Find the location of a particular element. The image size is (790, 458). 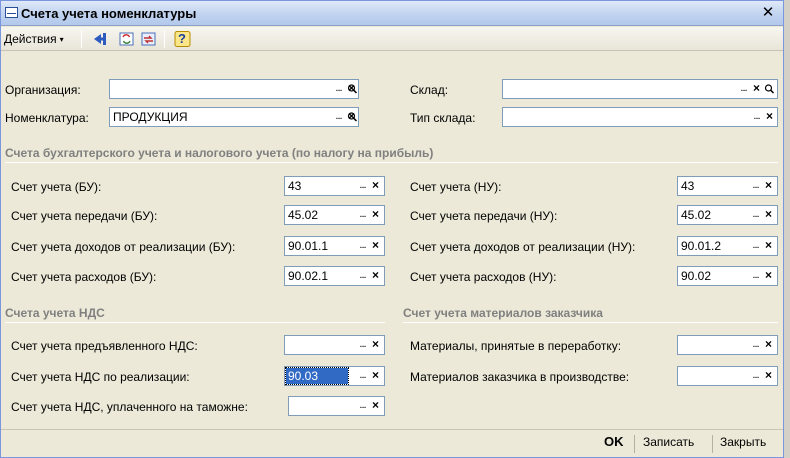

processing-materials-label: Материалы, принятые в переработку: is located at coordinates (516, 346).